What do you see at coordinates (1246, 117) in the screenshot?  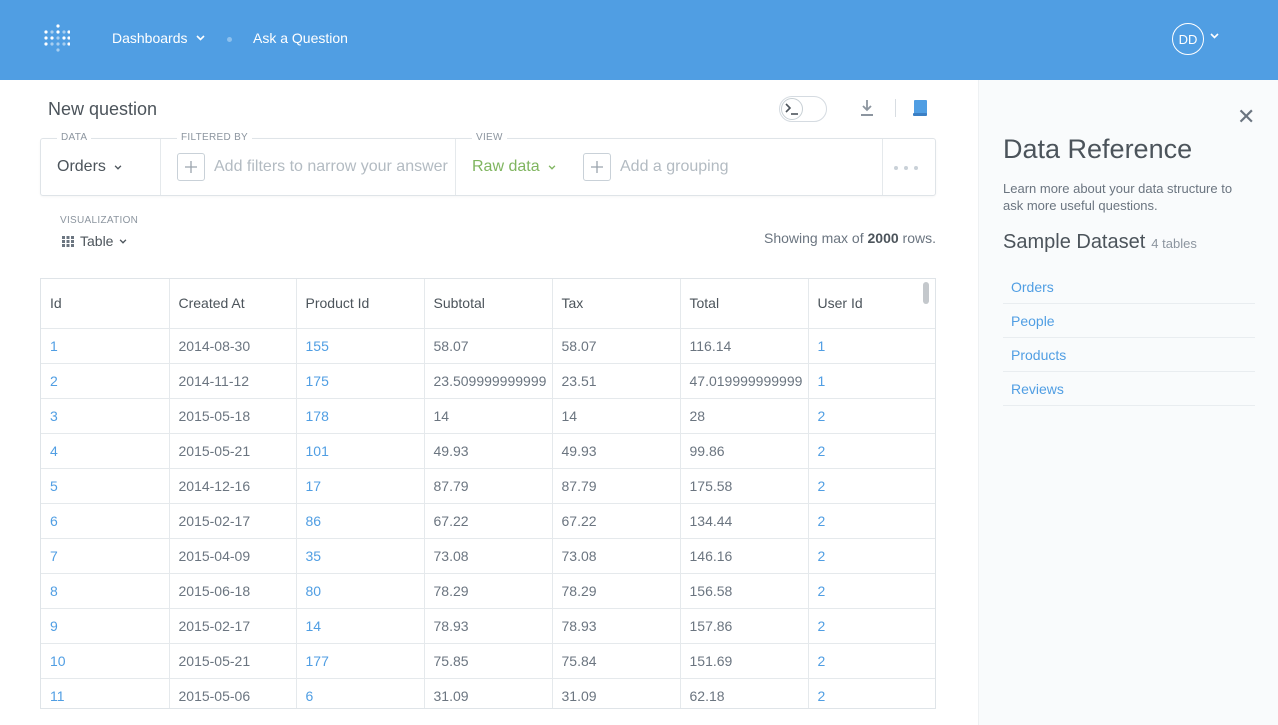 I see `close-icon: ✕` at bounding box center [1246, 117].